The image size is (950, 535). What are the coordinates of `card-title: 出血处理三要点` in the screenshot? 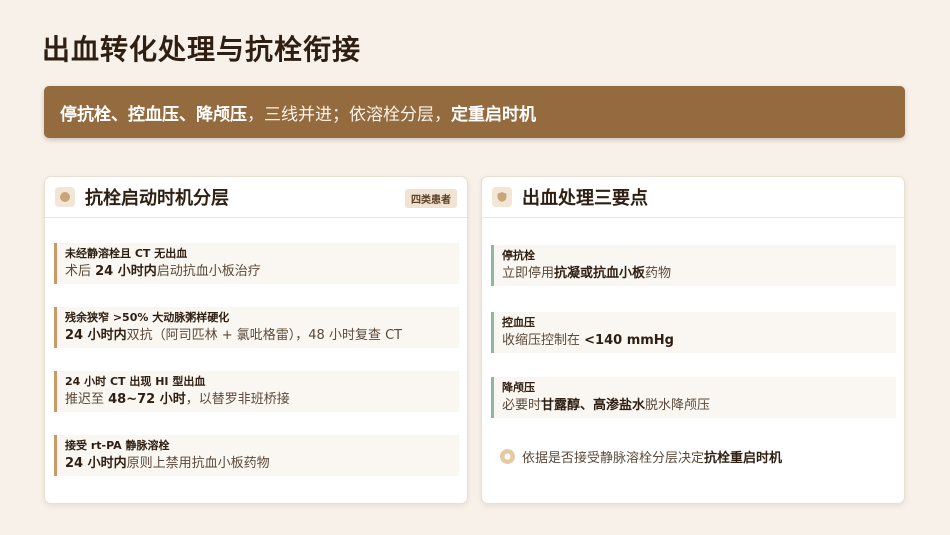 It's located at (585, 198).